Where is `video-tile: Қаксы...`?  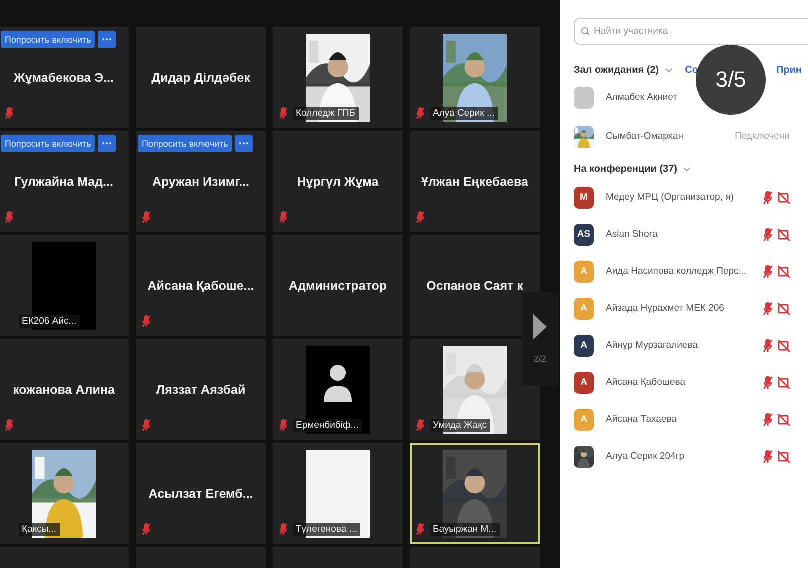
video-tile: Қаксы... is located at coordinates (64, 493).